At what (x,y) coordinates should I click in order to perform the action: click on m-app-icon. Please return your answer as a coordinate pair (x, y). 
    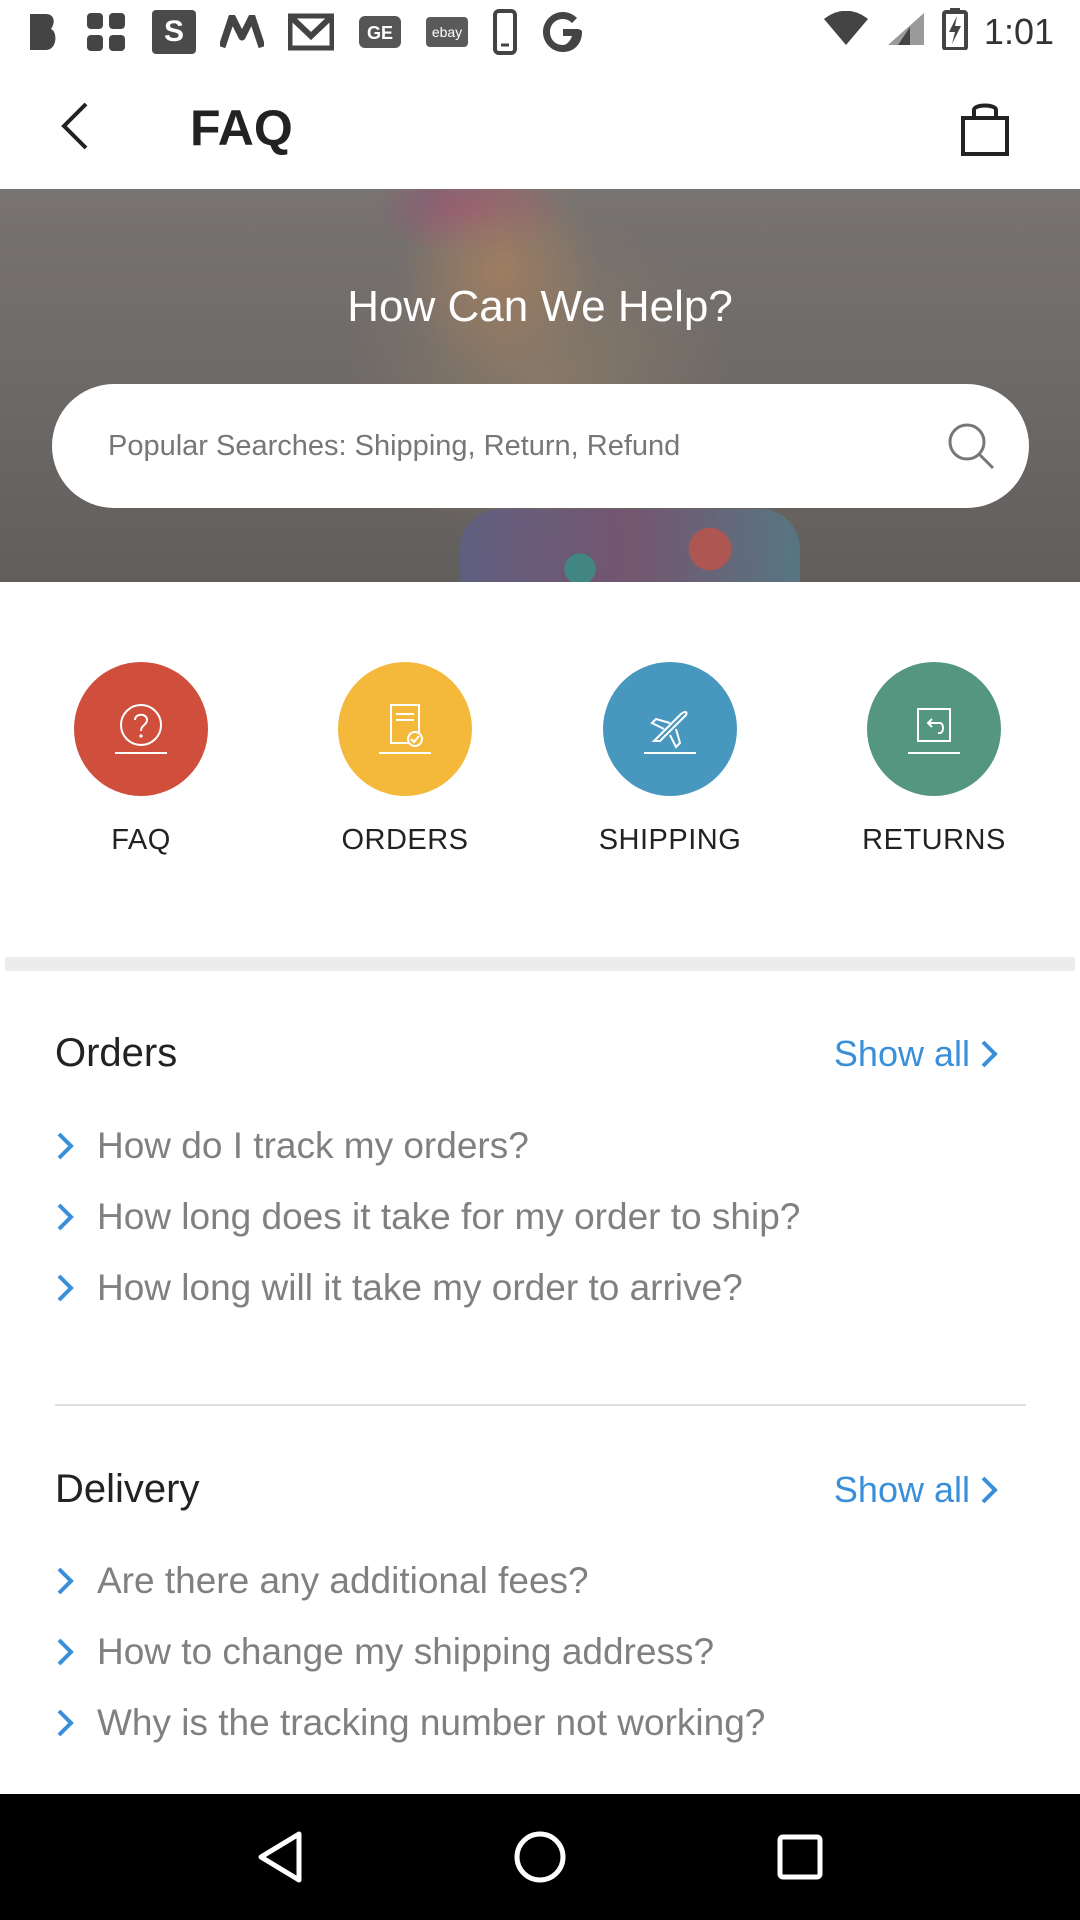
    Looking at the image, I should click on (242, 32).